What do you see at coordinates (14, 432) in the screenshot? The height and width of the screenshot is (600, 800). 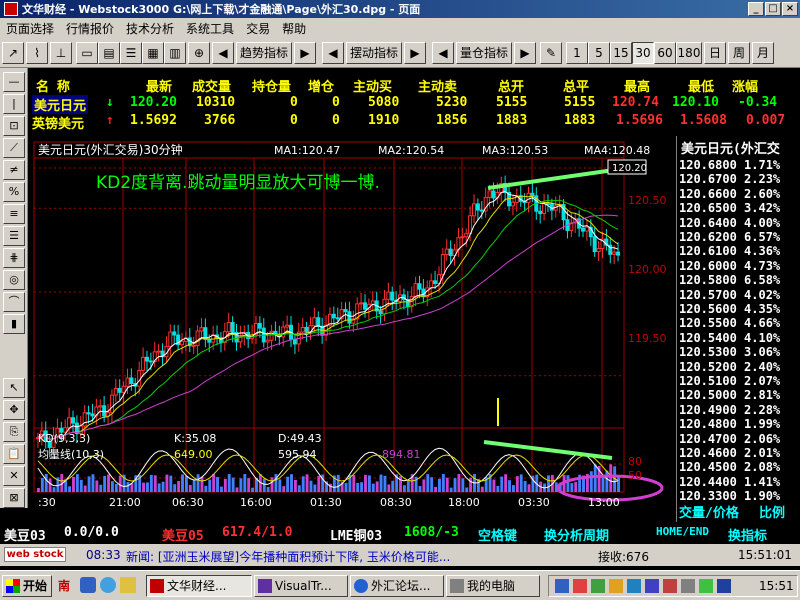 I see `copy-tool-icon: ⎘` at bounding box center [14, 432].